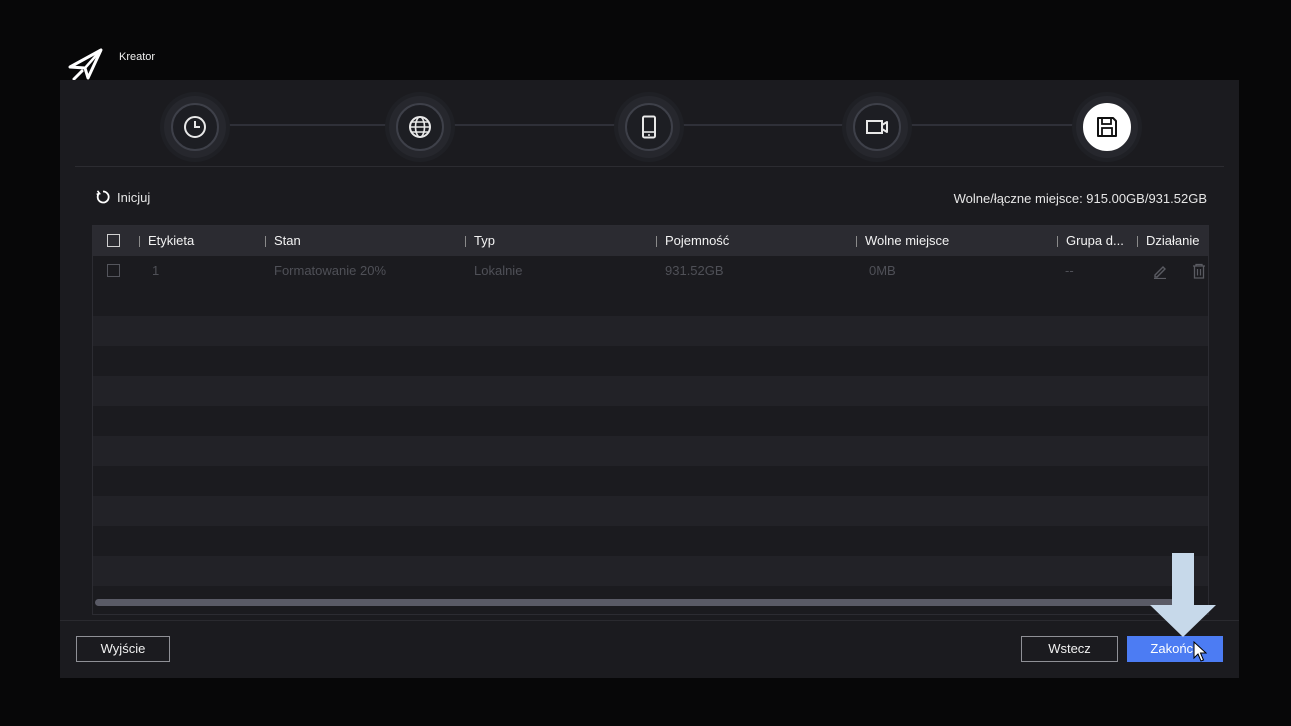 Image resolution: width=1291 pixels, height=726 pixels. What do you see at coordinates (480, 241) in the screenshot?
I see `col-type: Typ` at bounding box center [480, 241].